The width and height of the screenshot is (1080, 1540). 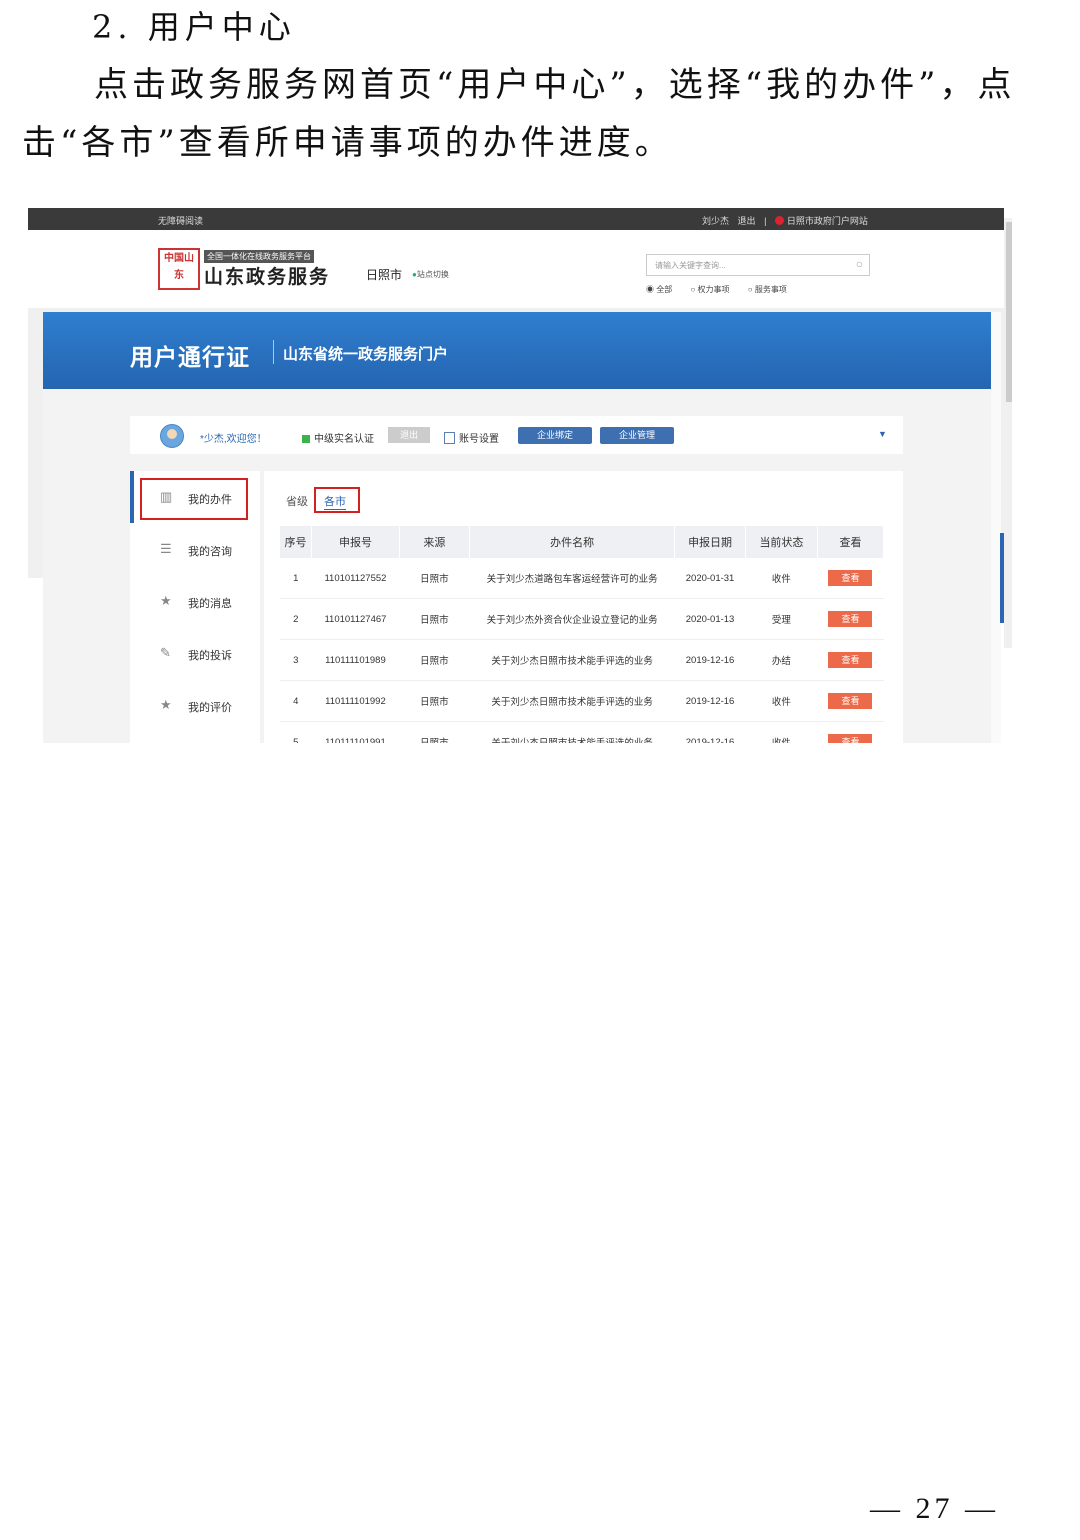 I want to click on cell-id: 110101127467, so click(x=355, y=619).